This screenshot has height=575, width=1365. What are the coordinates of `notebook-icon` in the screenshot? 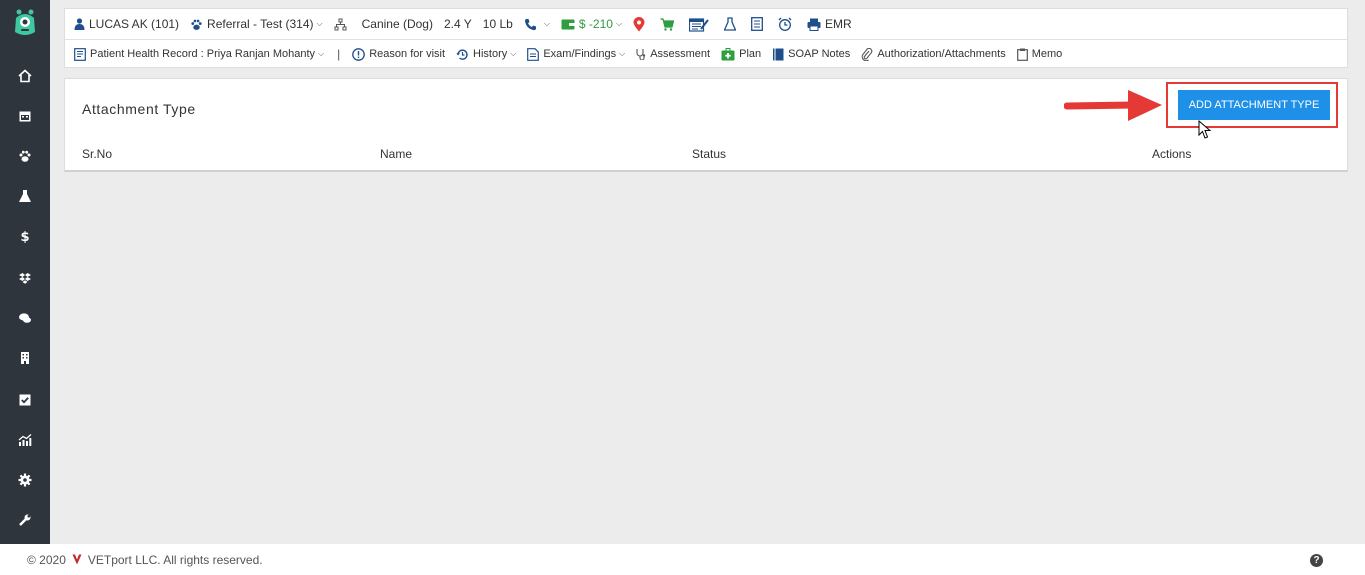 It's located at (778, 54).